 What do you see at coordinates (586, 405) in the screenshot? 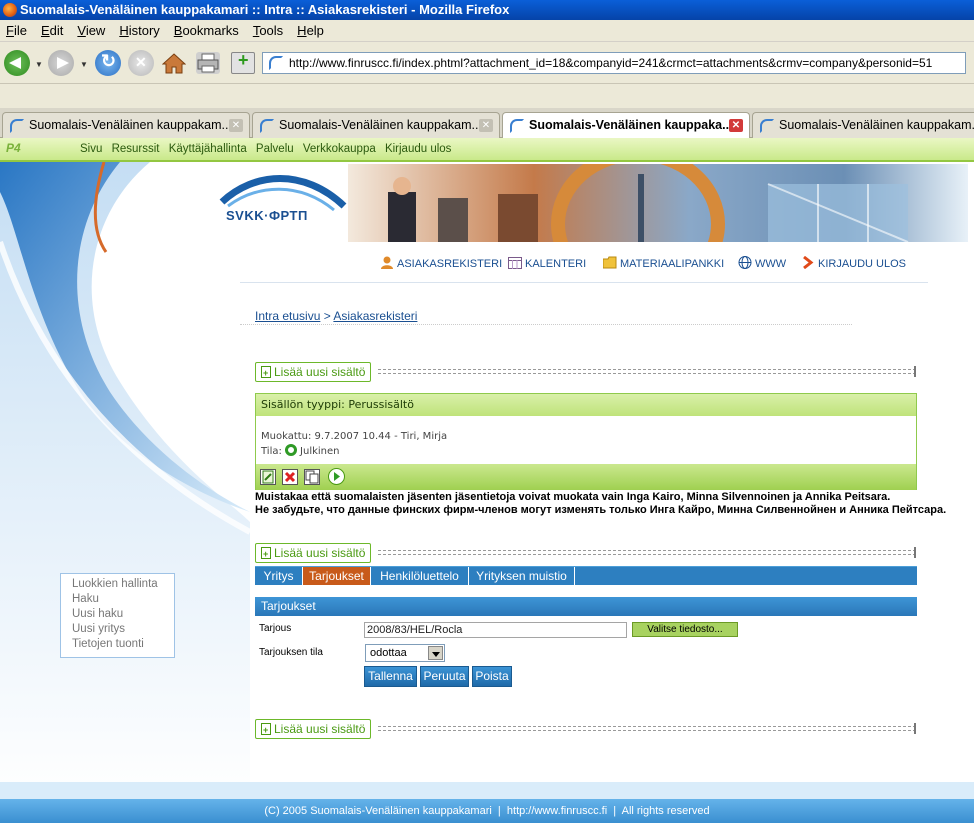
I see `content-type-header: Sisällön tyyppi: Perussisältö` at bounding box center [586, 405].